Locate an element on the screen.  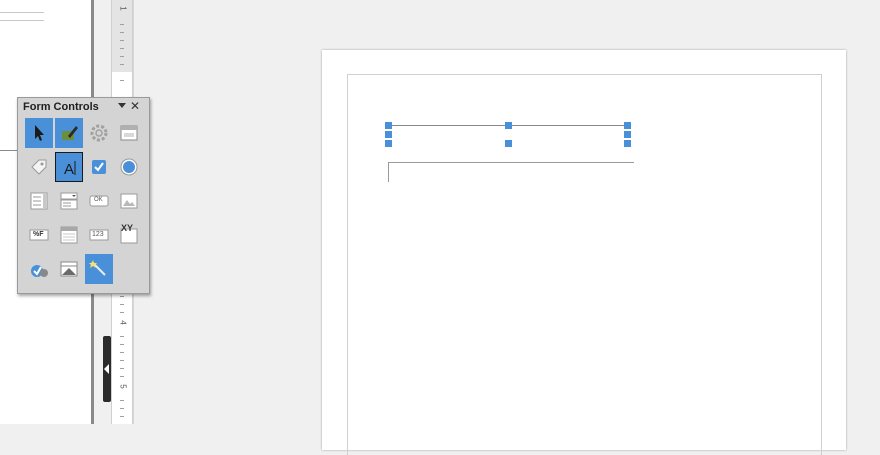
form-navigator-button is located at coordinates (39, 269).